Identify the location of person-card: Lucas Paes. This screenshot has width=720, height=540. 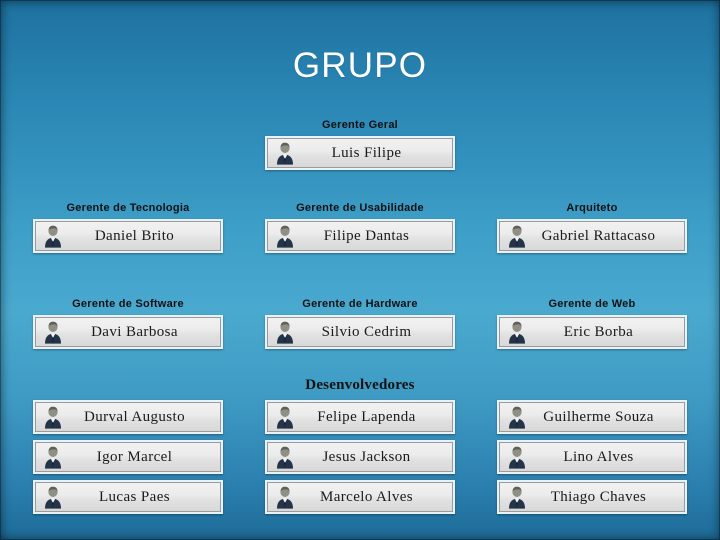
(128, 497).